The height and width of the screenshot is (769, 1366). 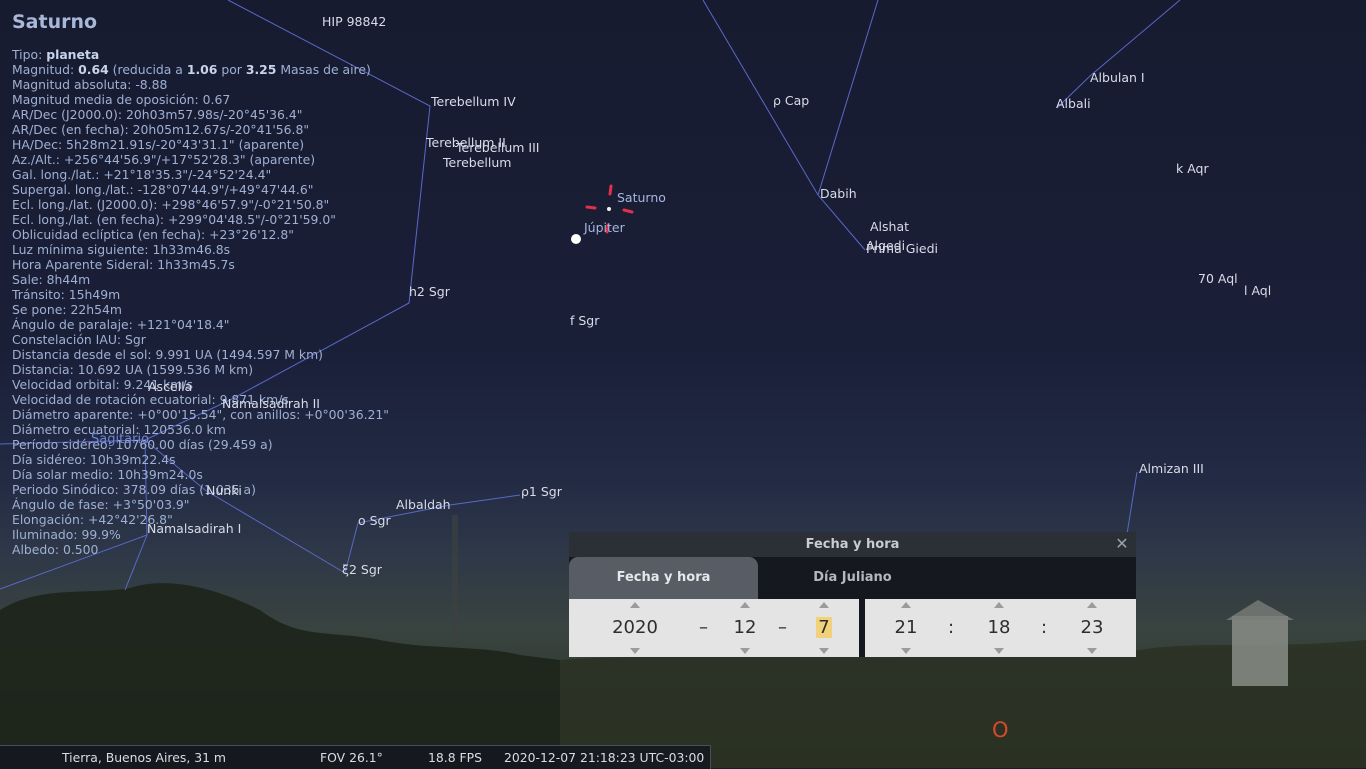 What do you see at coordinates (852, 544) in the screenshot?
I see `dialog-titlebar: Fecha y hora` at bounding box center [852, 544].